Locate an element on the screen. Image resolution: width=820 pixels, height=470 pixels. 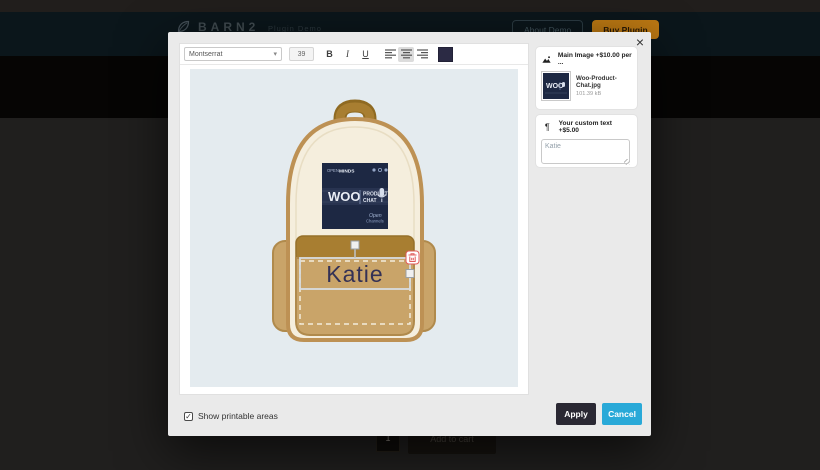
artwork-brand-minds: MINDS is located at coordinates (347, 171).